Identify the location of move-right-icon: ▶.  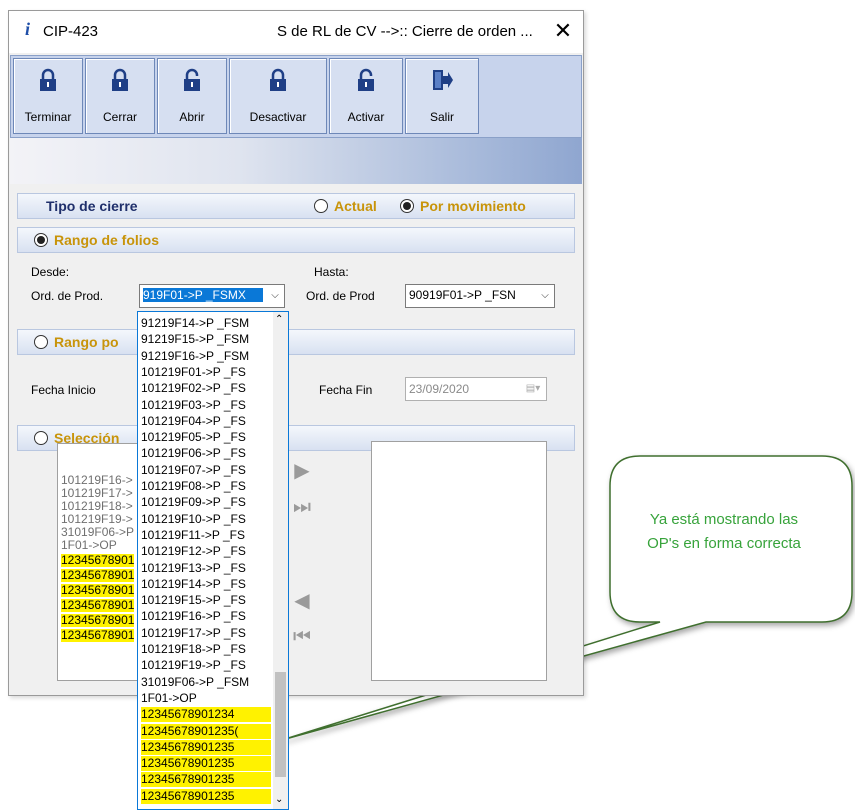
(302, 471).